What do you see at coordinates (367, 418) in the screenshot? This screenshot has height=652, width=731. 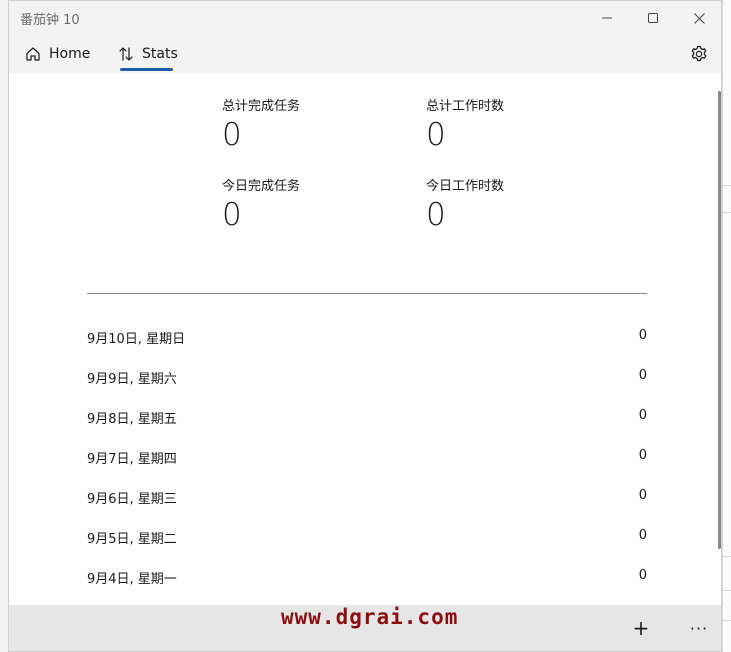 I see `list-item: 9月8日, 星期五 0` at bounding box center [367, 418].